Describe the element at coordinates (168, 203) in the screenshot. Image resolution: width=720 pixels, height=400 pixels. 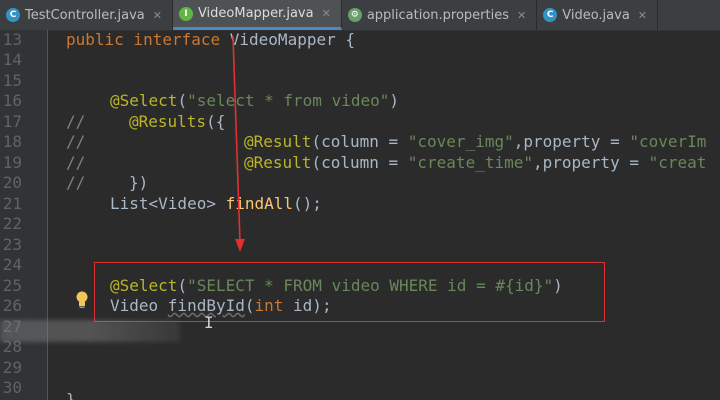
I see `code-text: List<Video>` at that location.